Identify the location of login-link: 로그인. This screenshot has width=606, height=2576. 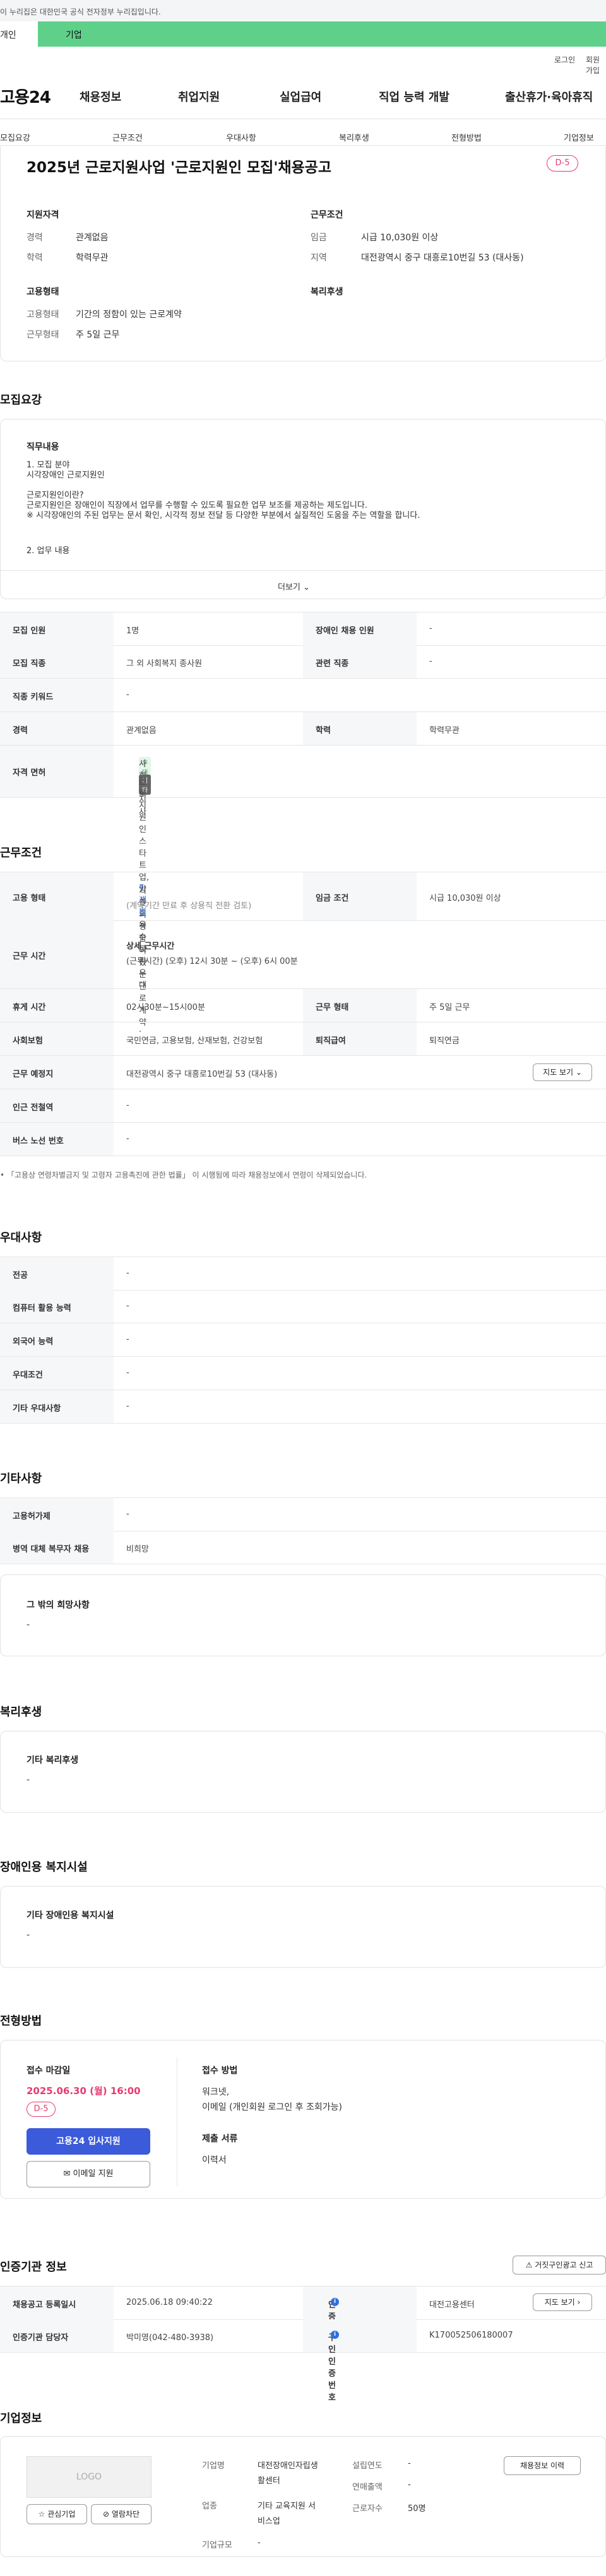
(564, 59).